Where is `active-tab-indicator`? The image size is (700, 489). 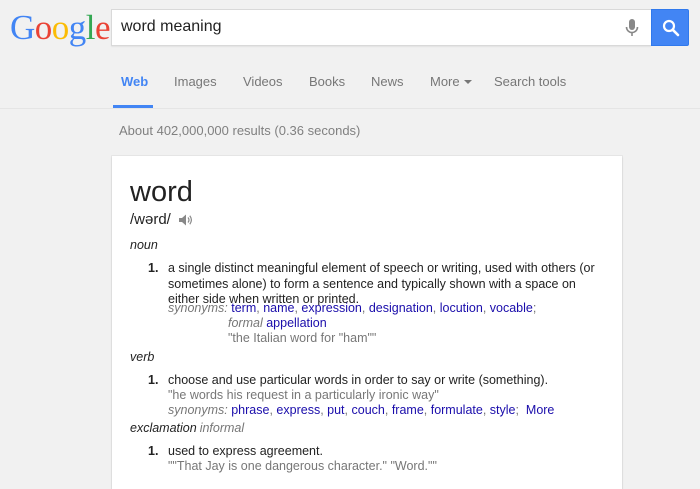
active-tab-indicator is located at coordinates (133, 106).